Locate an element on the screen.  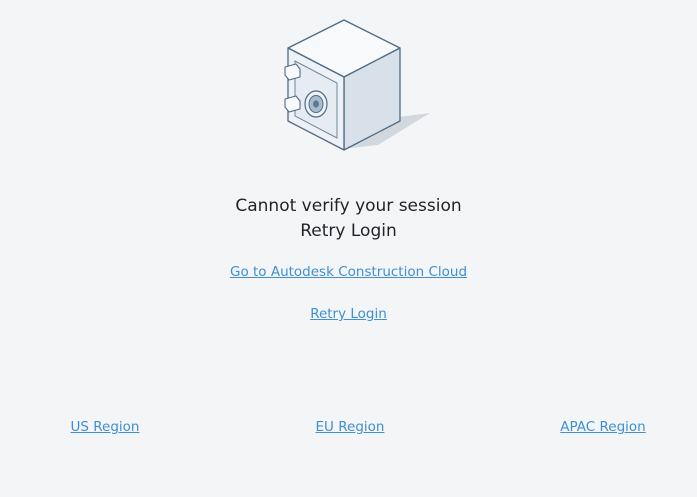
safe-icon is located at coordinates (355, 85).